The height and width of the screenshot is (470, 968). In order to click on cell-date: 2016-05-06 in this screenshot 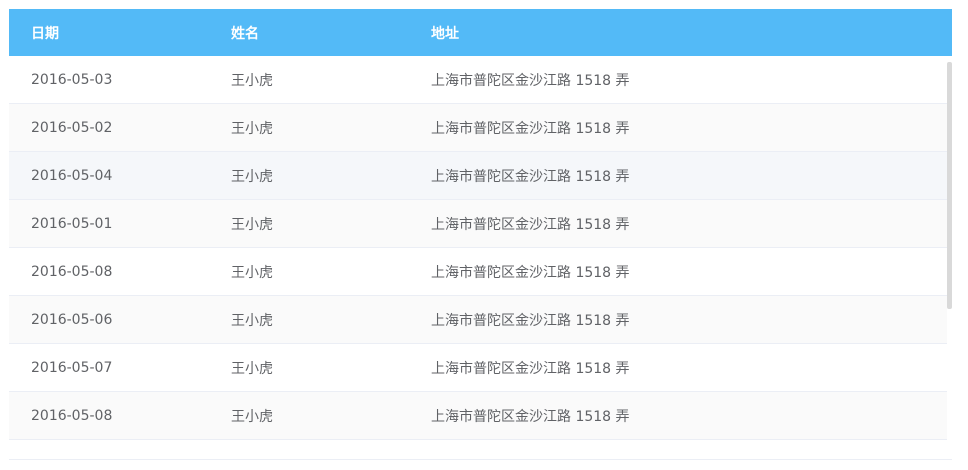, I will do `click(72, 319)`.